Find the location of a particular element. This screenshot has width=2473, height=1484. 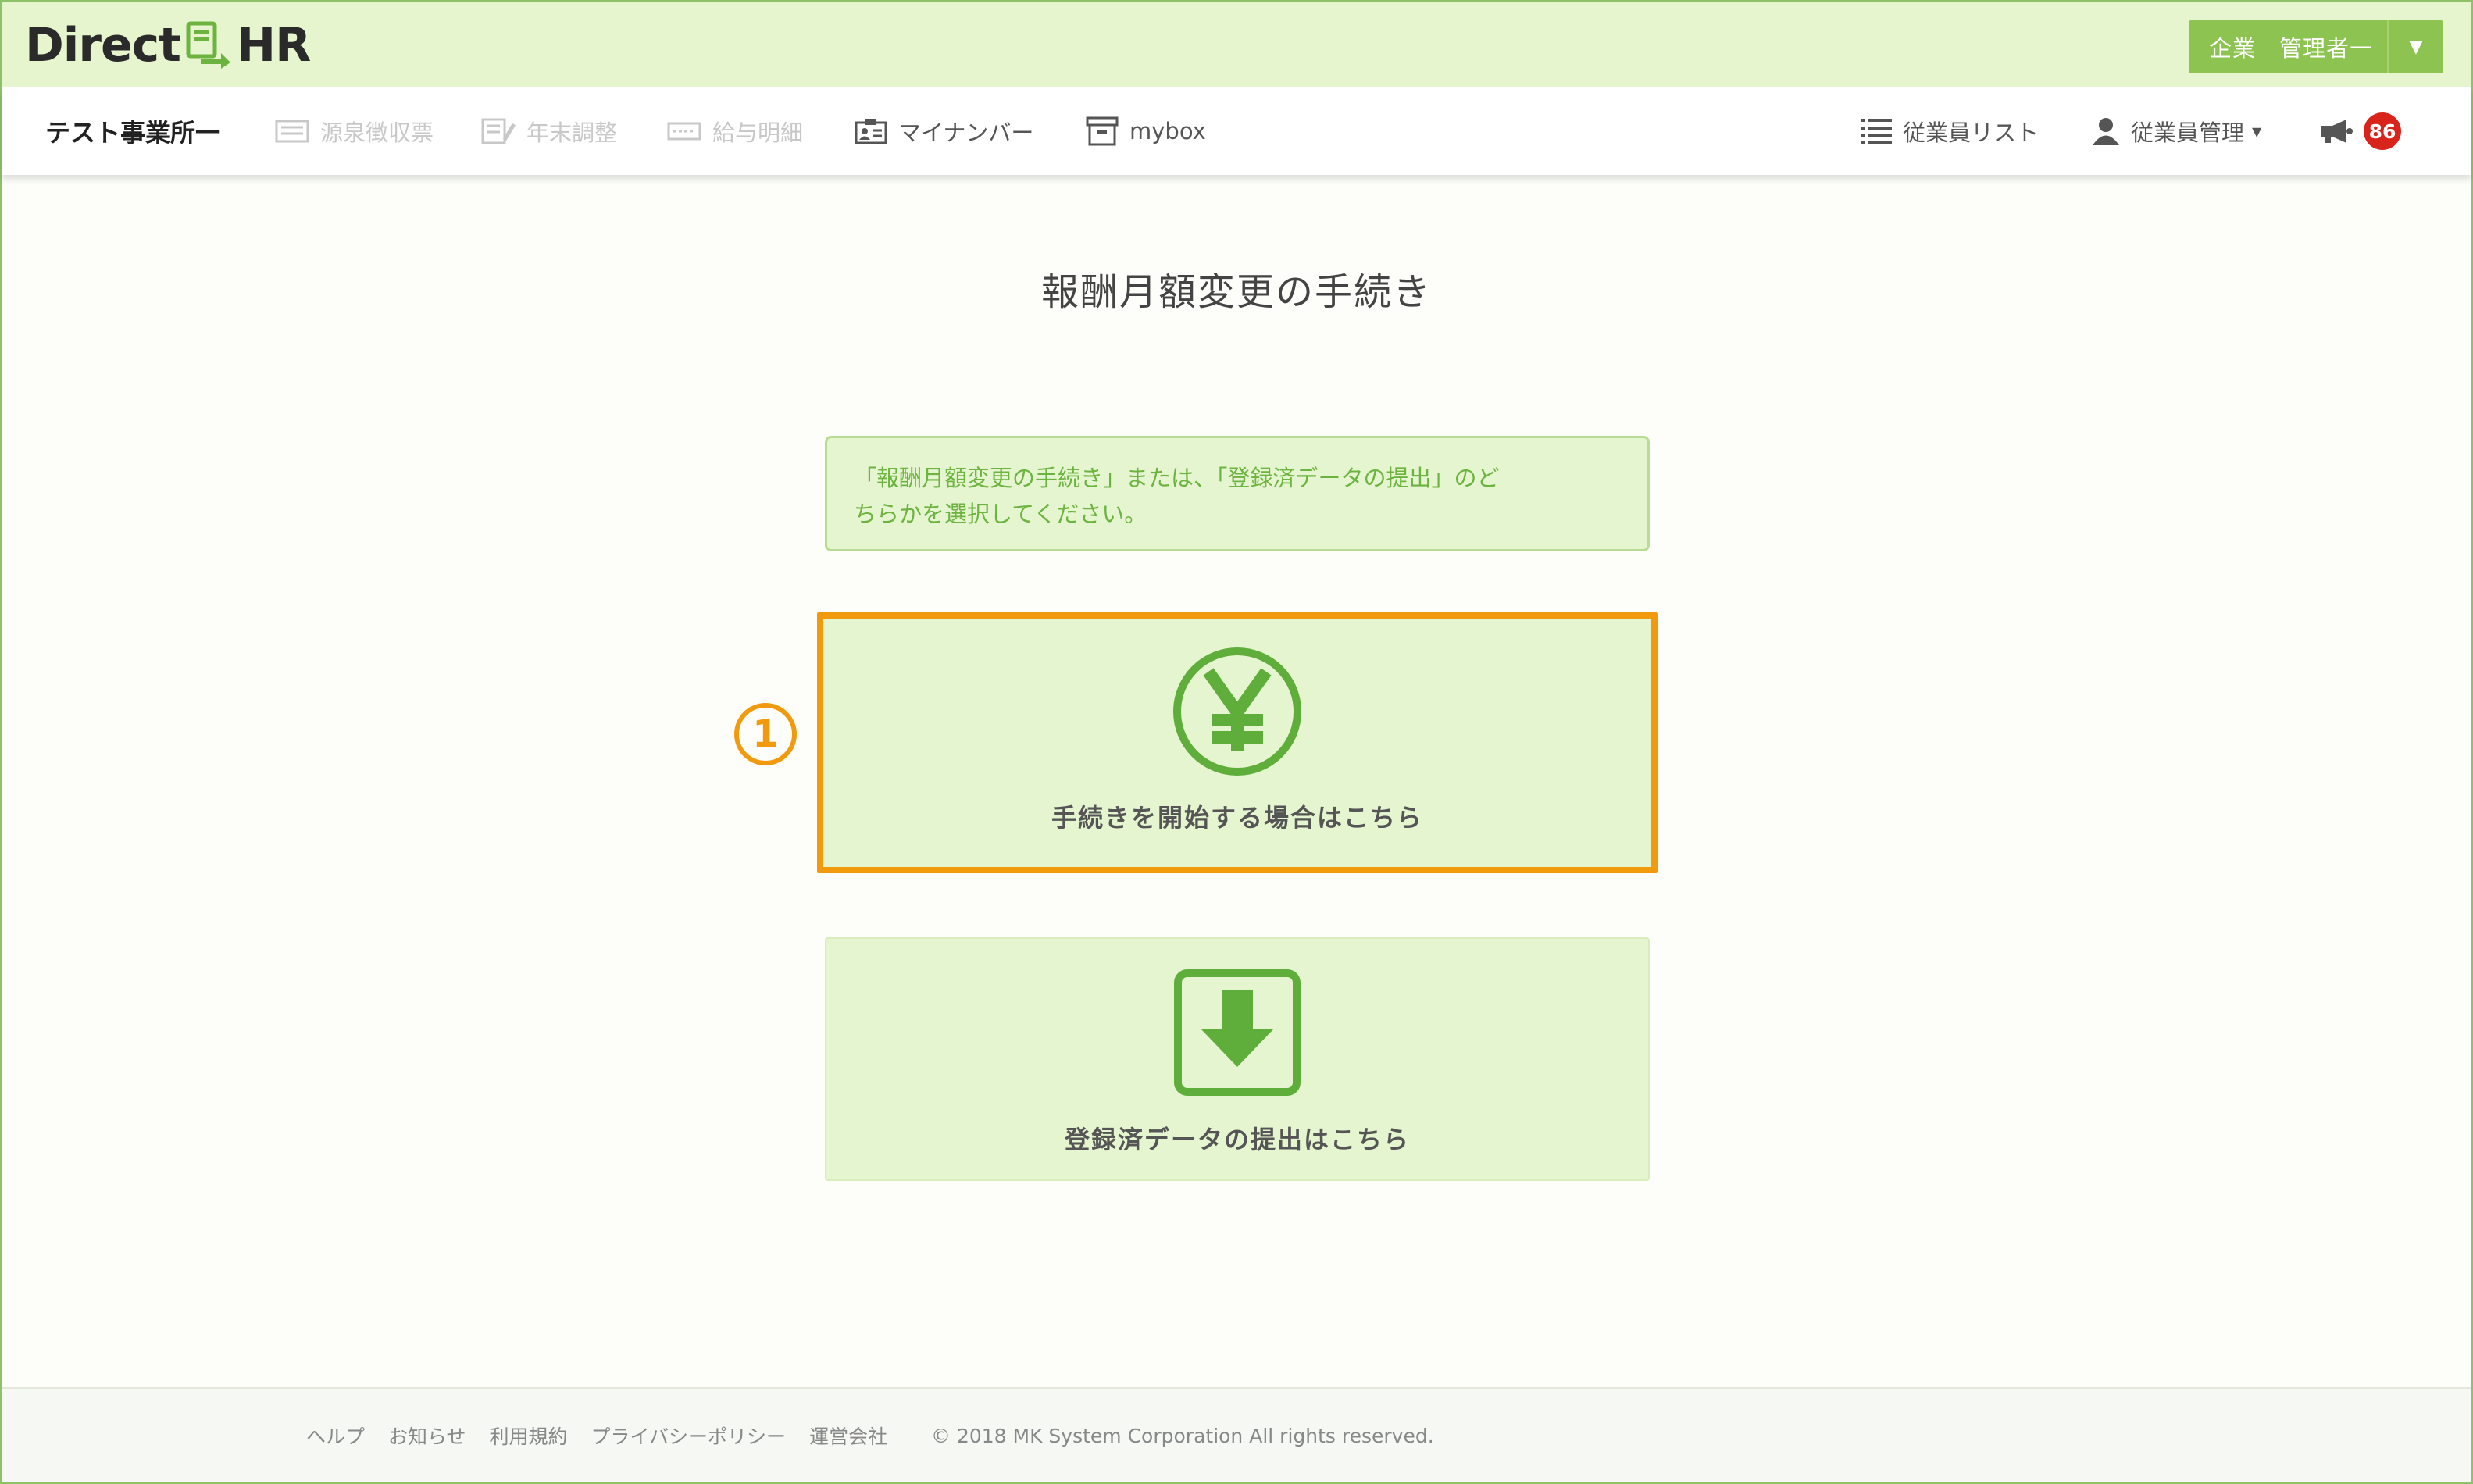

footer-links: ヘルプ お知らせ 利用規約 プライバシーポリシー 運営会社 is located at coordinates (596, 1436).